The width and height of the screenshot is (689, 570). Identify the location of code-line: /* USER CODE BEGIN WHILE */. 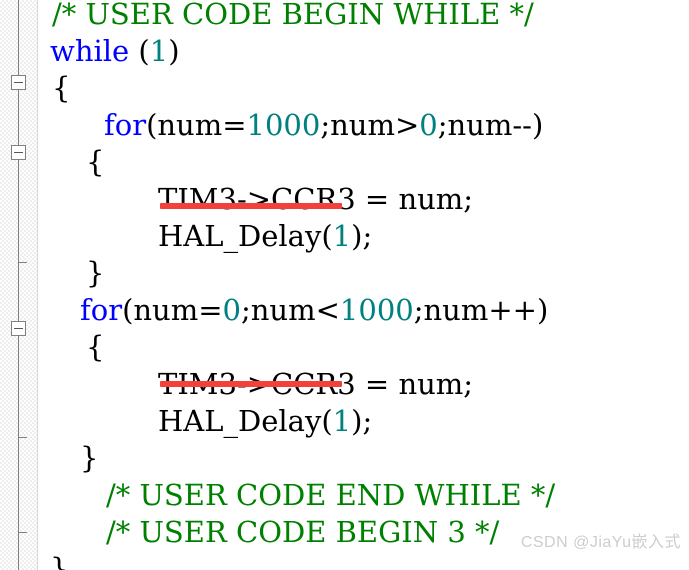
(293, 16).